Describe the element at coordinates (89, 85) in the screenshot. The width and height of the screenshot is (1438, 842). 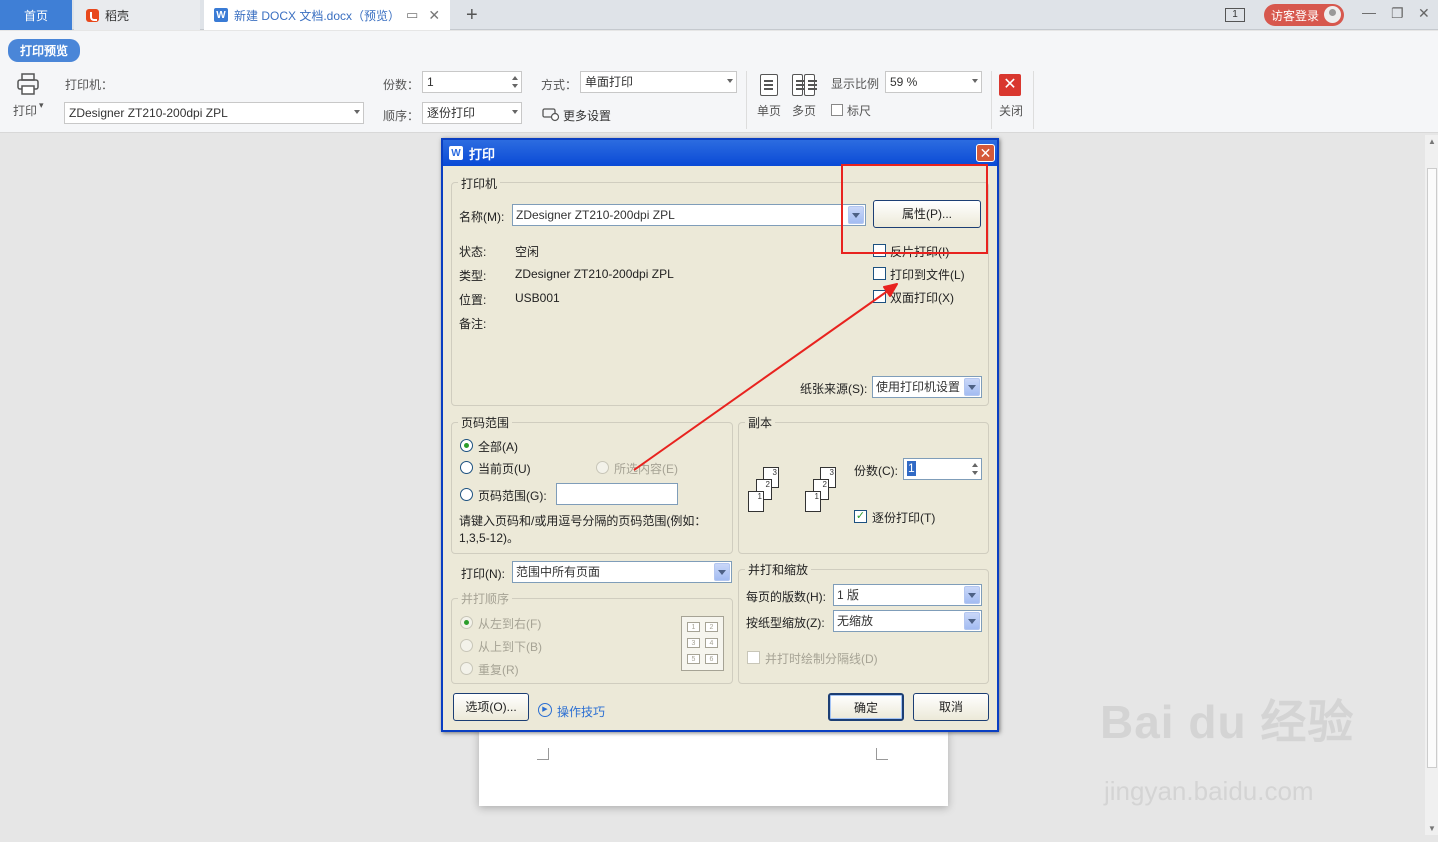
I see `printer-label: 打印机：` at that location.